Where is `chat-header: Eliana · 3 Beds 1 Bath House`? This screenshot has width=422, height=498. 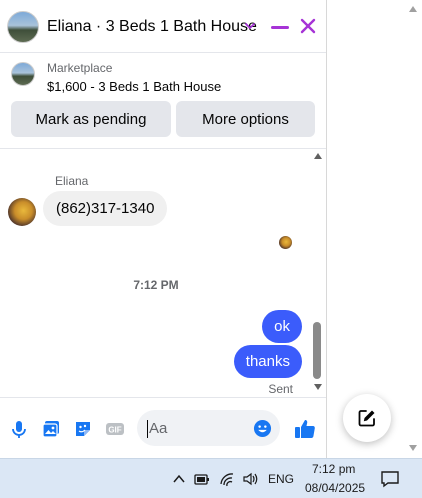 chat-header: Eliana · 3 Beds 1 Bath House is located at coordinates (163, 26).